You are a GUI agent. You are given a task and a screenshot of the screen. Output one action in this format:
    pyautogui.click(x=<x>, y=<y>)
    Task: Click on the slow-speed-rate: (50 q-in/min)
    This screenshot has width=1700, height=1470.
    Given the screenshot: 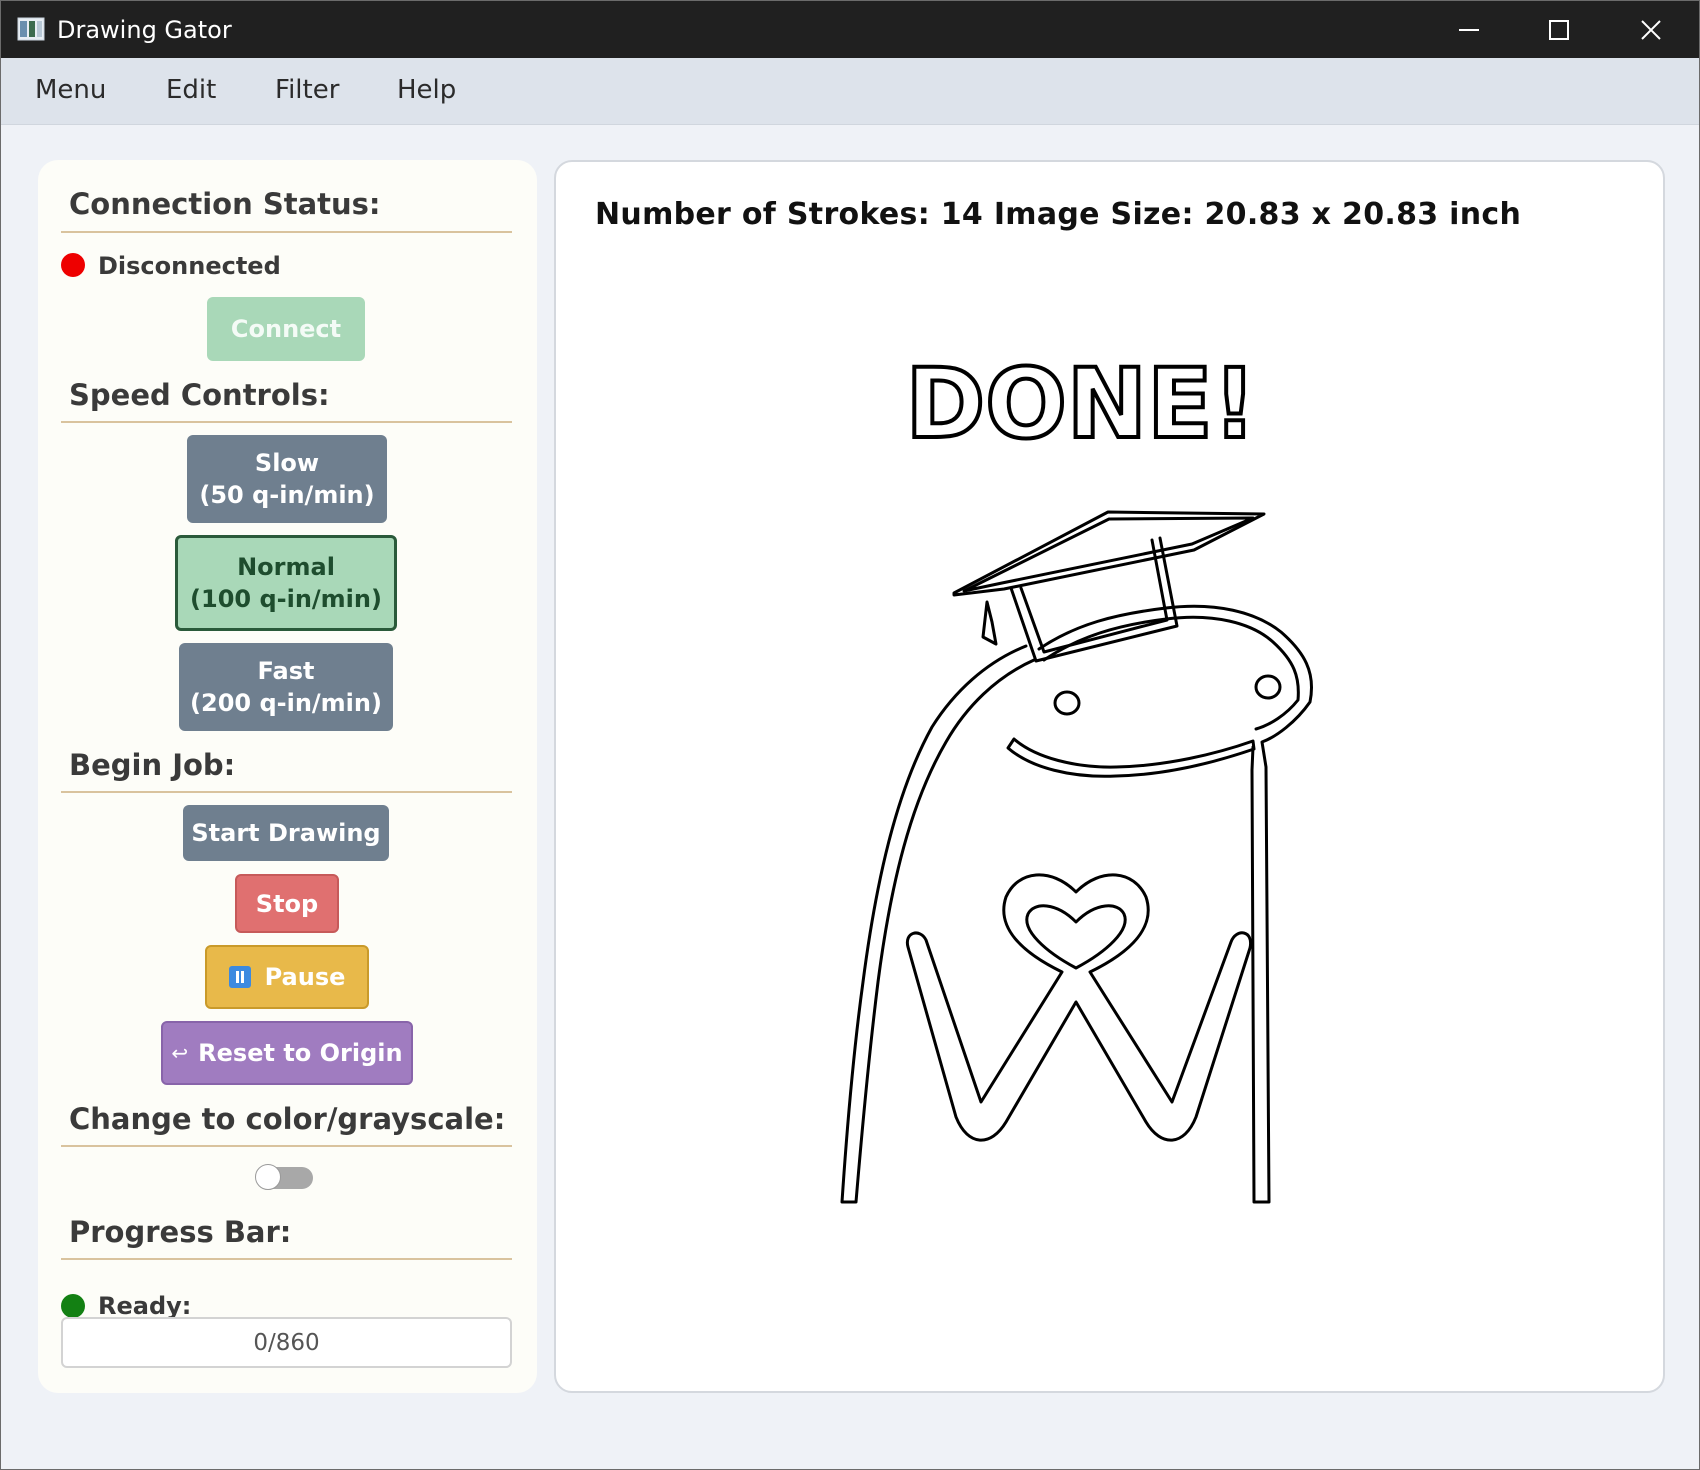 What is the action you would take?
    pyautogui.click(x=287, y=495)
    